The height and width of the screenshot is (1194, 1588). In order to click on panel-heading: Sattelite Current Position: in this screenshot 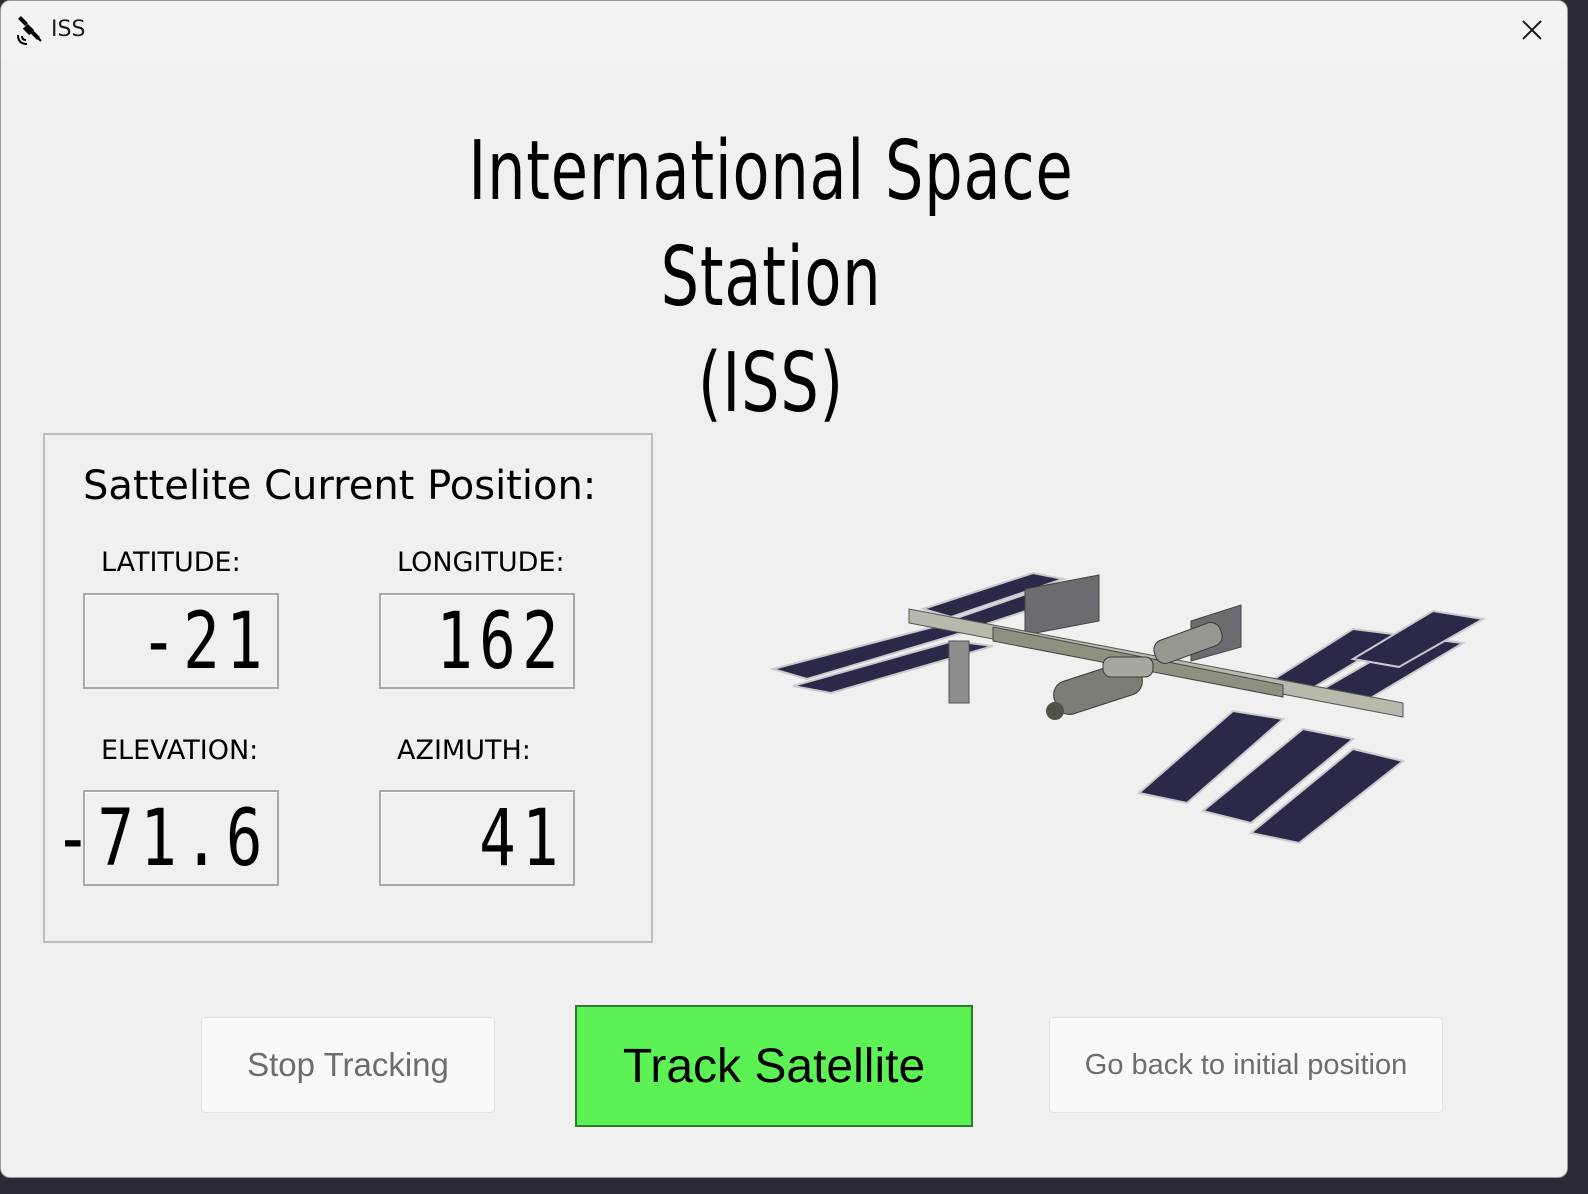, I will do `click(340, 486)`.